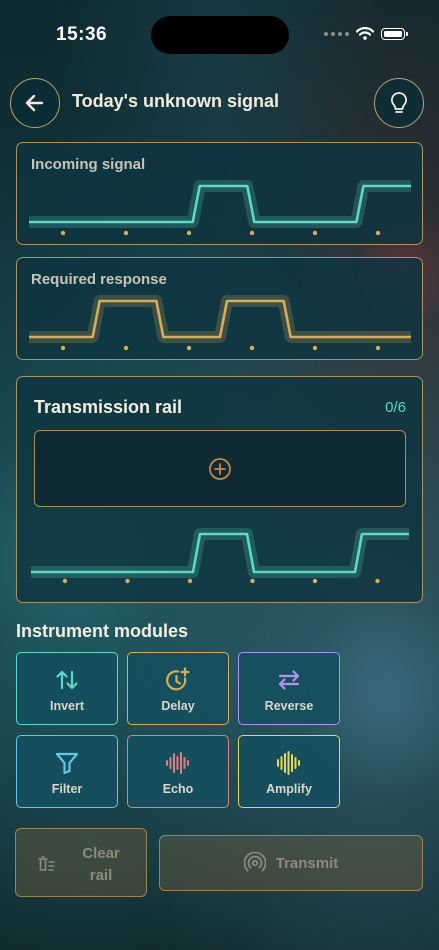 The image size is (439, 950). What do you see at coordinates (289, 680) in the screenshot?
I see `swap-arrows-icon` at bounding box center [289, 680].